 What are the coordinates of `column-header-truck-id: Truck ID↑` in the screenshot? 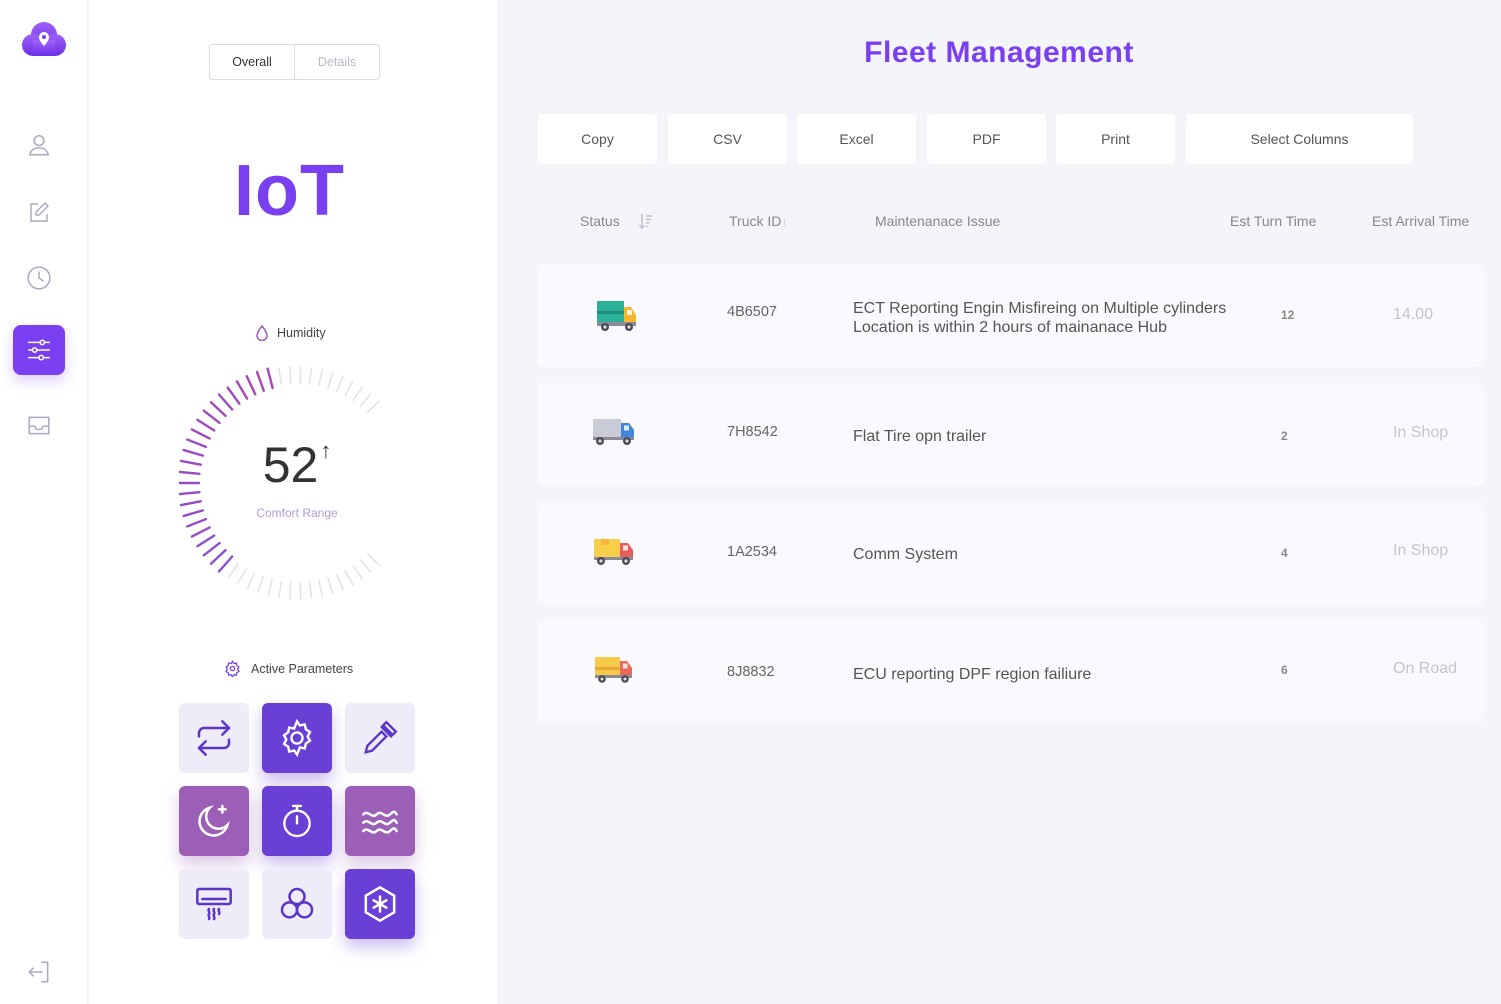 It's located at (758, 221).